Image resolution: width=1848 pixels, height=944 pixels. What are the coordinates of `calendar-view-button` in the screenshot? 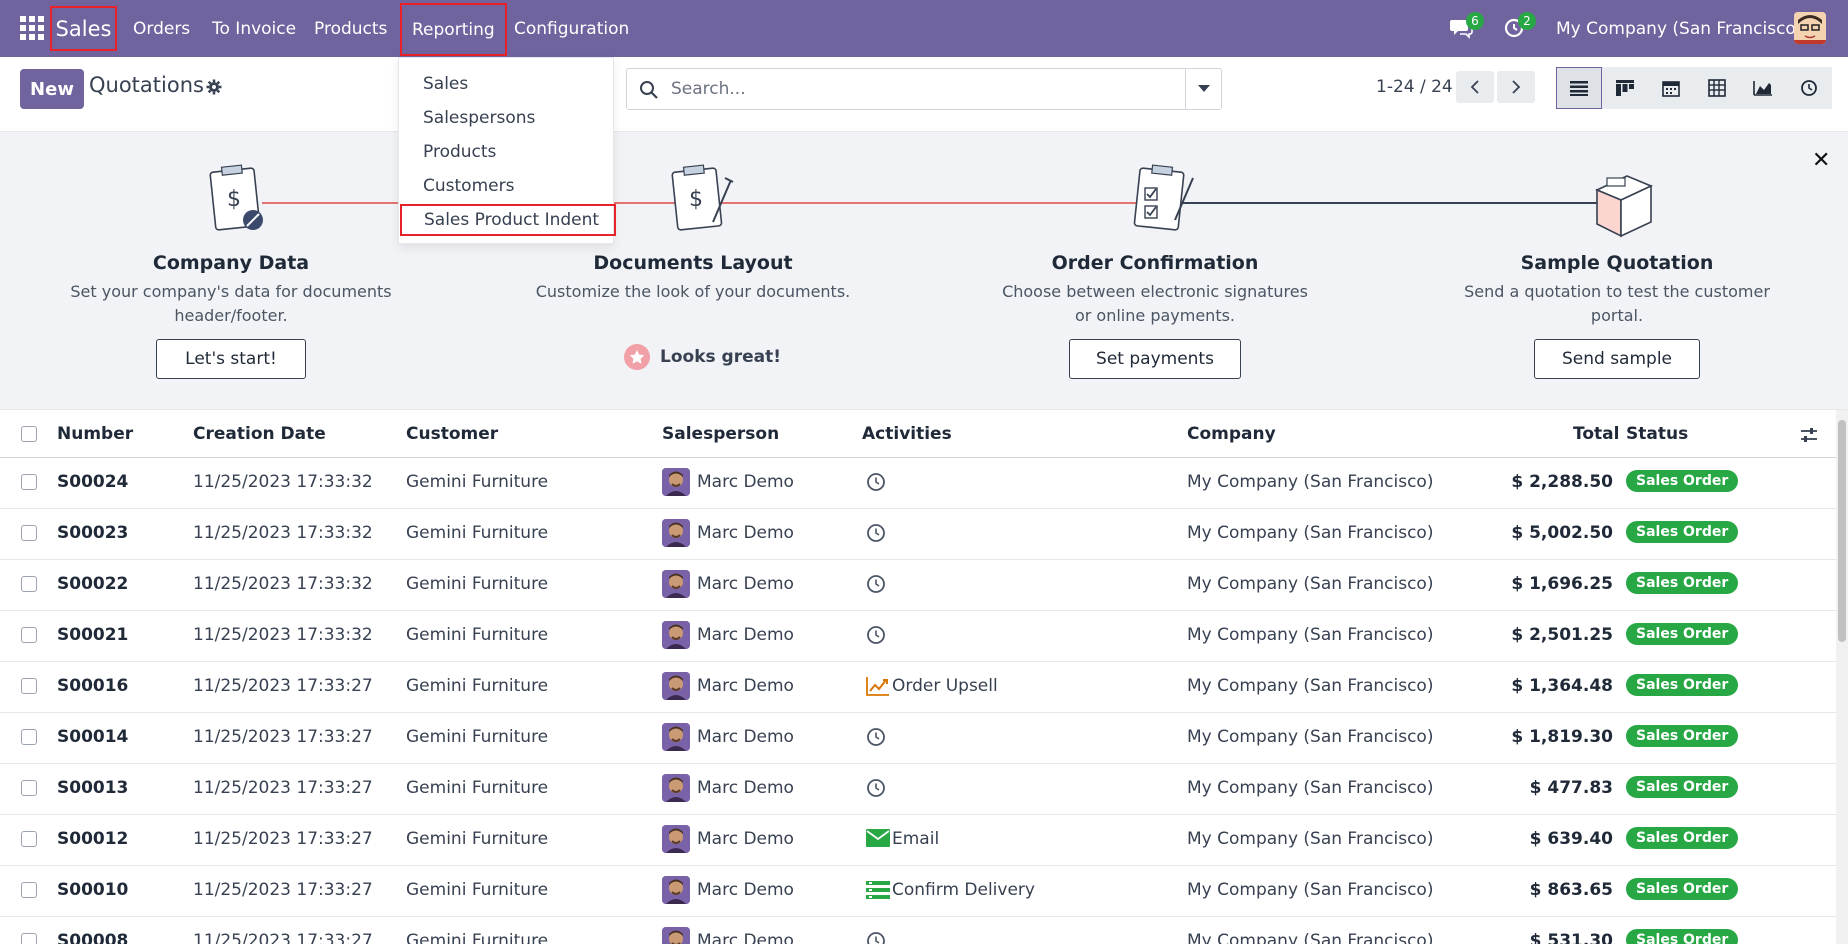 It's located at (1671, 88).